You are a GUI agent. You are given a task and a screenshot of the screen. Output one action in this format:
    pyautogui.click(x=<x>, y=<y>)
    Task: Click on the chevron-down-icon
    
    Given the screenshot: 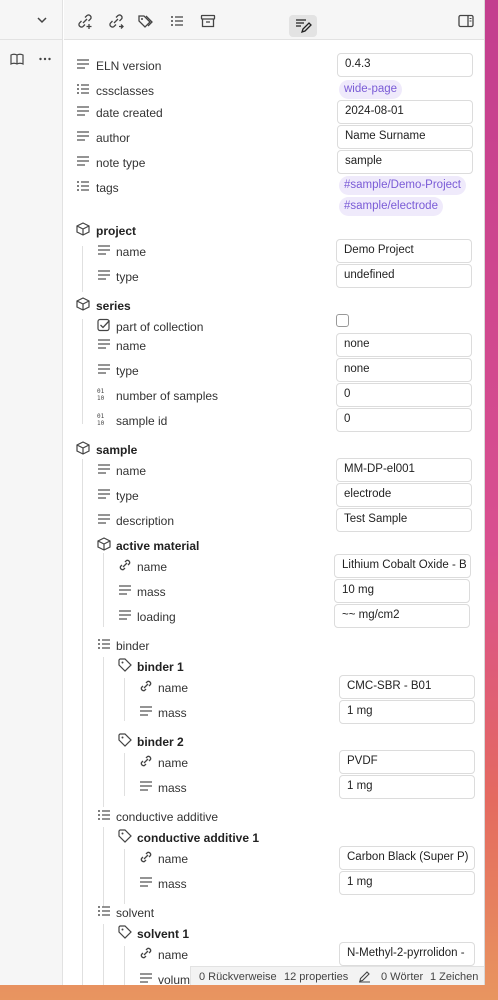 What is the action you would take?
    pyautogui.click(x=42, y=20)
    